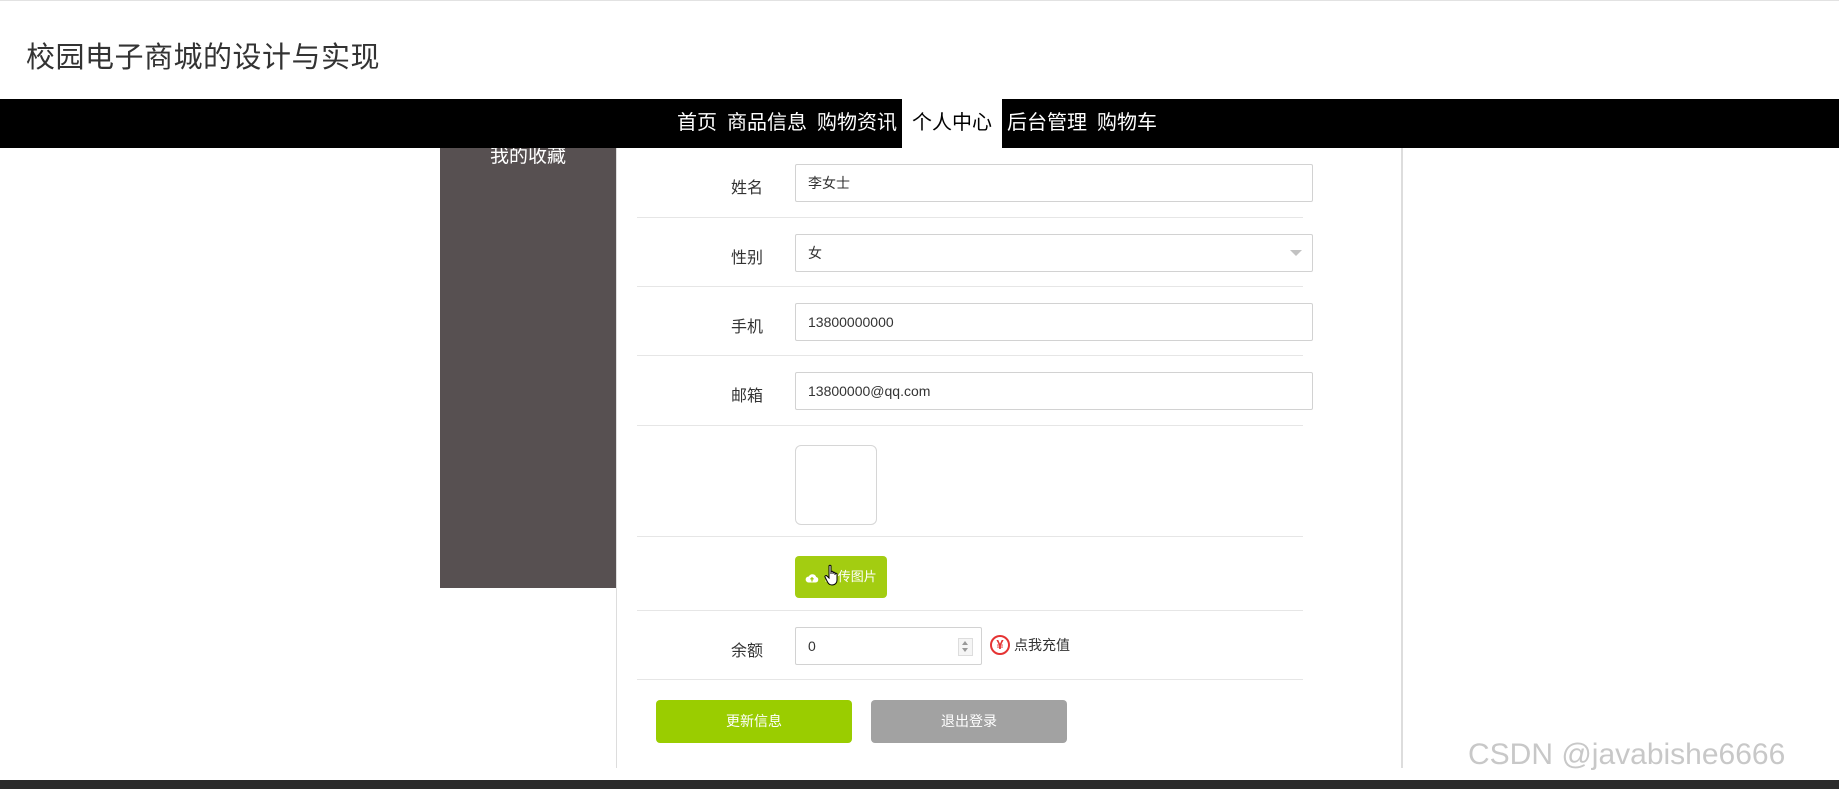  Describe the element at coordinates (528, 158) in the screenshot. I see `sidebar-item-favorites: 我的收藏` at that location.